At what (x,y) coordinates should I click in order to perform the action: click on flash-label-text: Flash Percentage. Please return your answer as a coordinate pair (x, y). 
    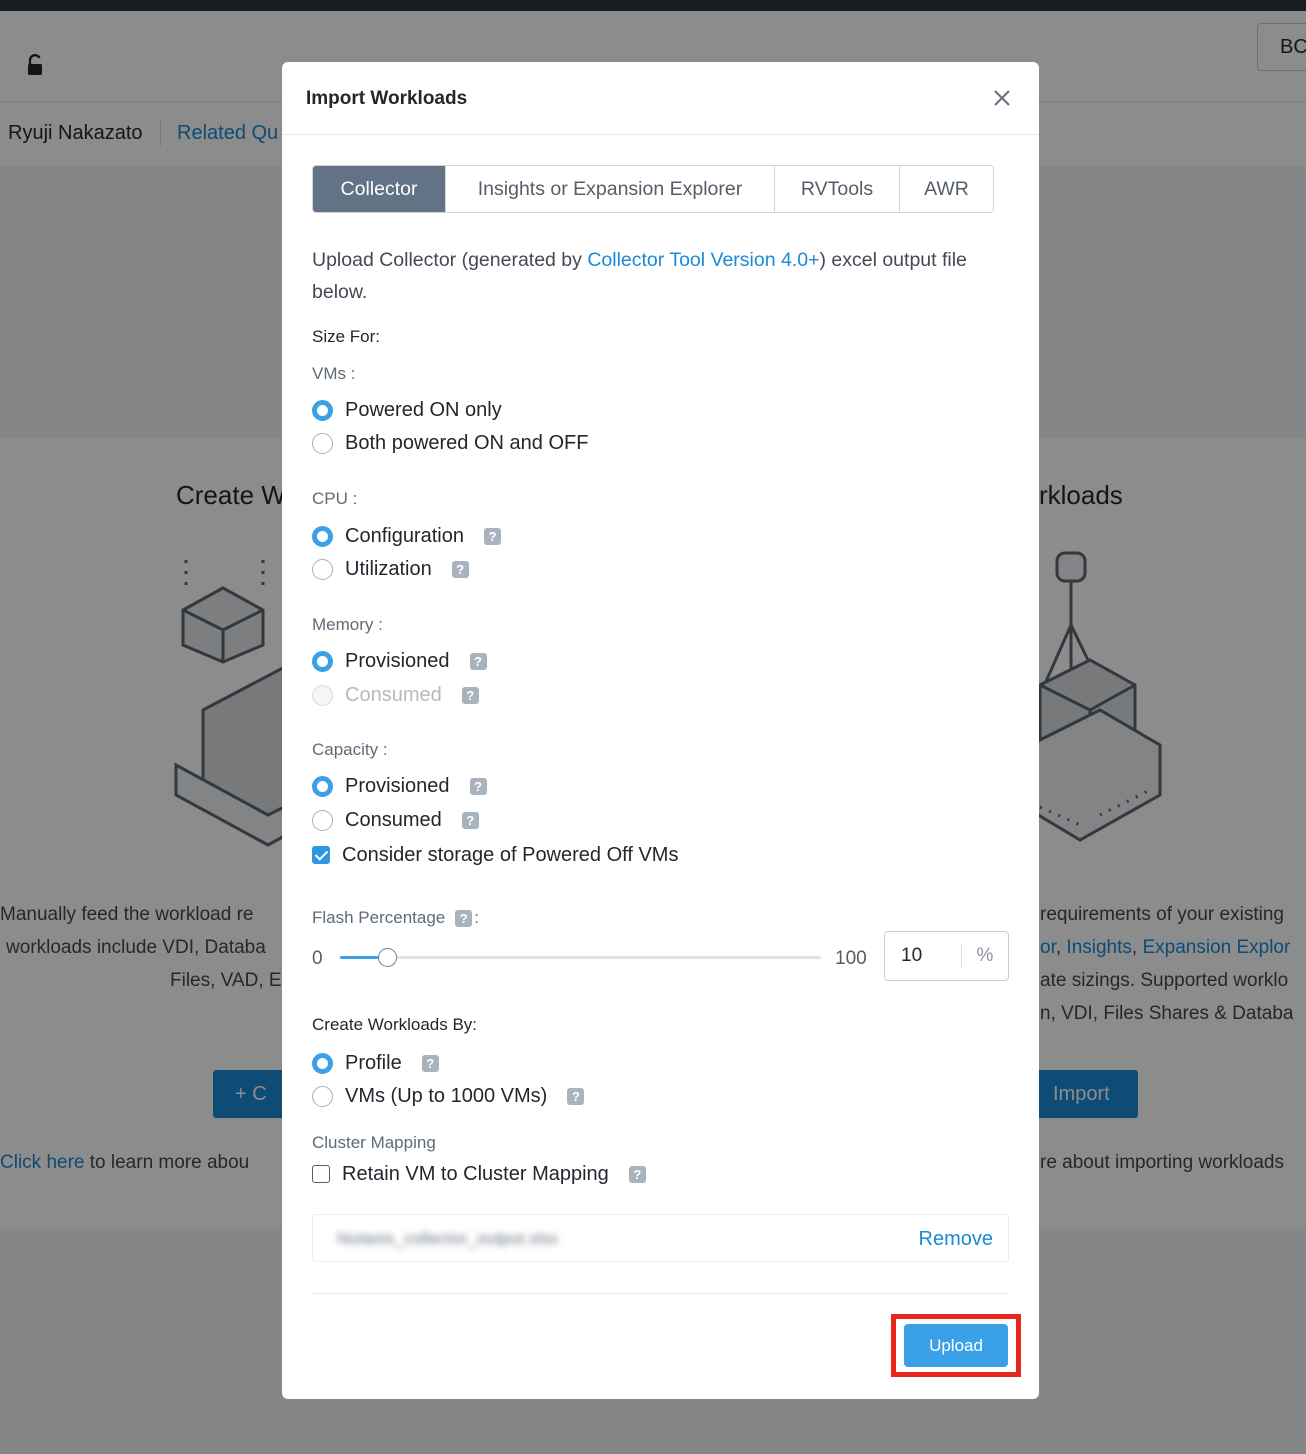
    Looking at the image, I should click on (379, 917).